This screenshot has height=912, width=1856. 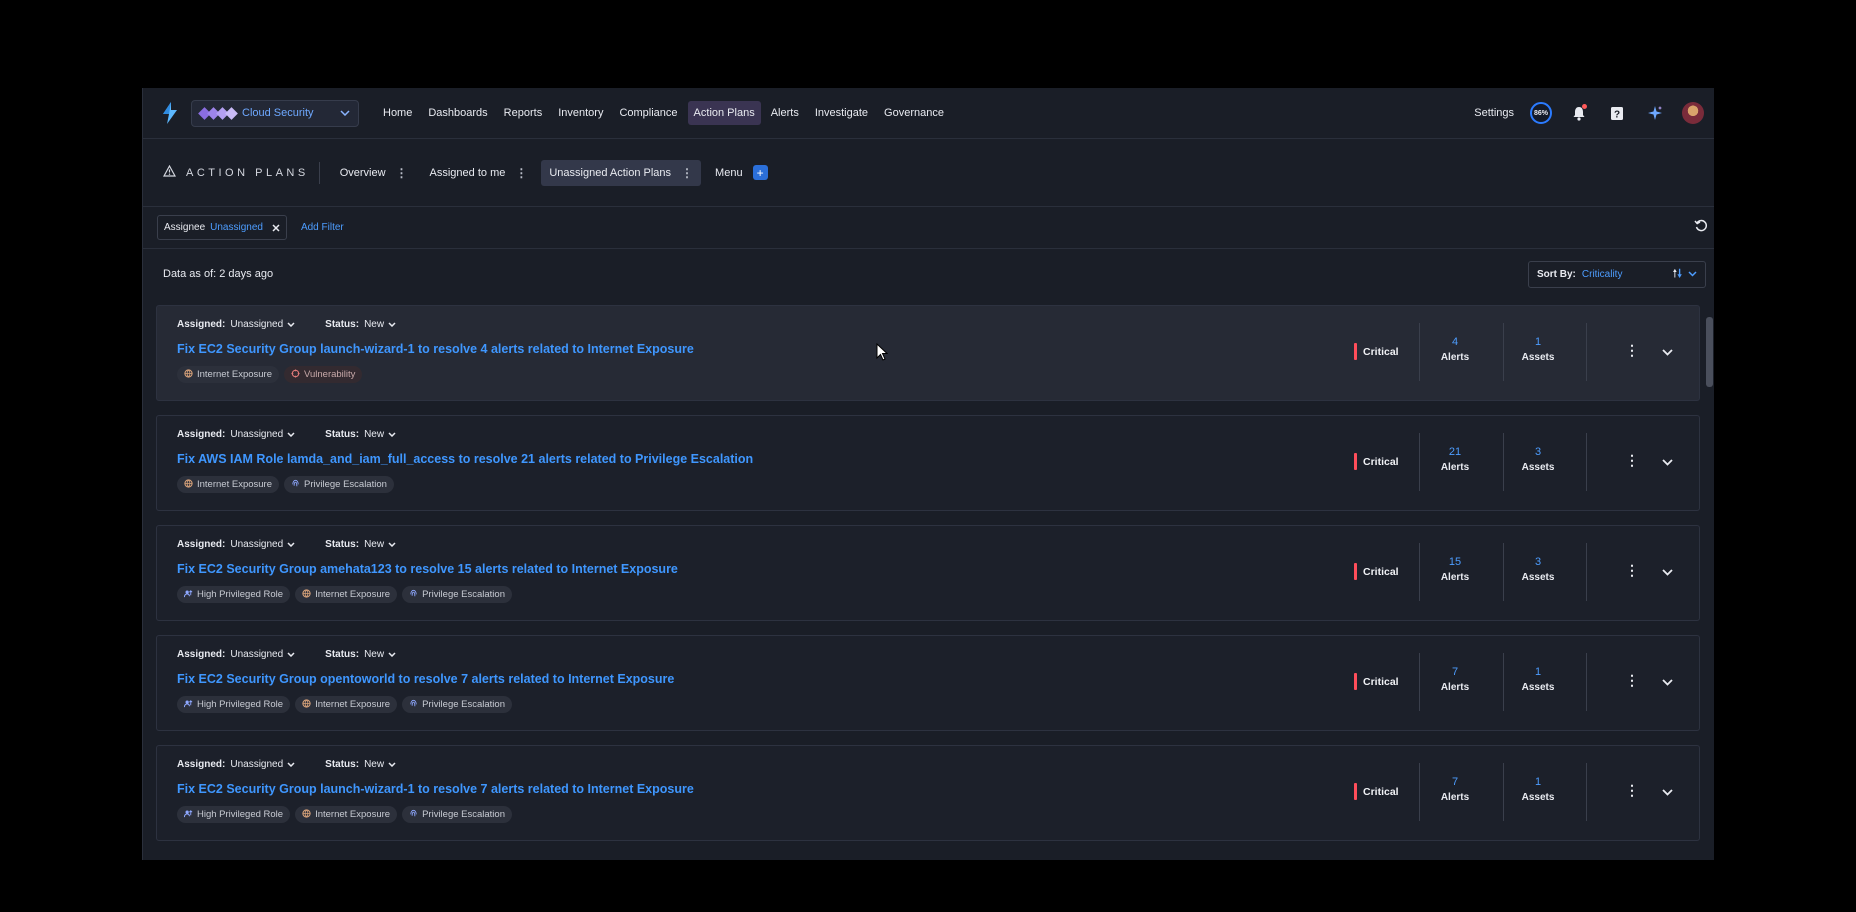 I want to click on add-icon: +, so click(x=760, y=172).